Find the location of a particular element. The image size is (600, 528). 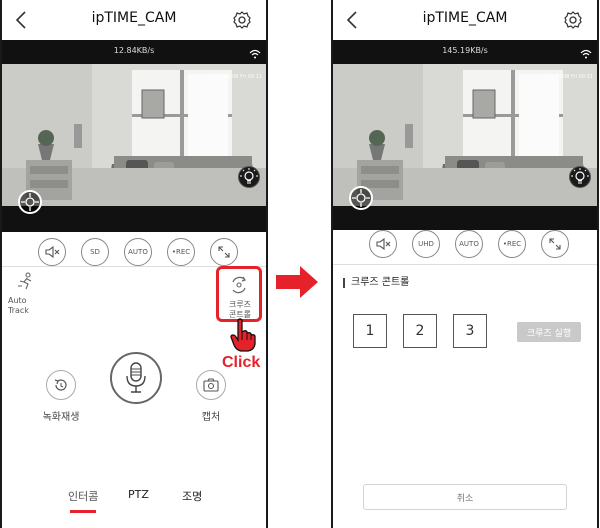

quality-uhd-button: UHD is located at coordinates (426, 244).